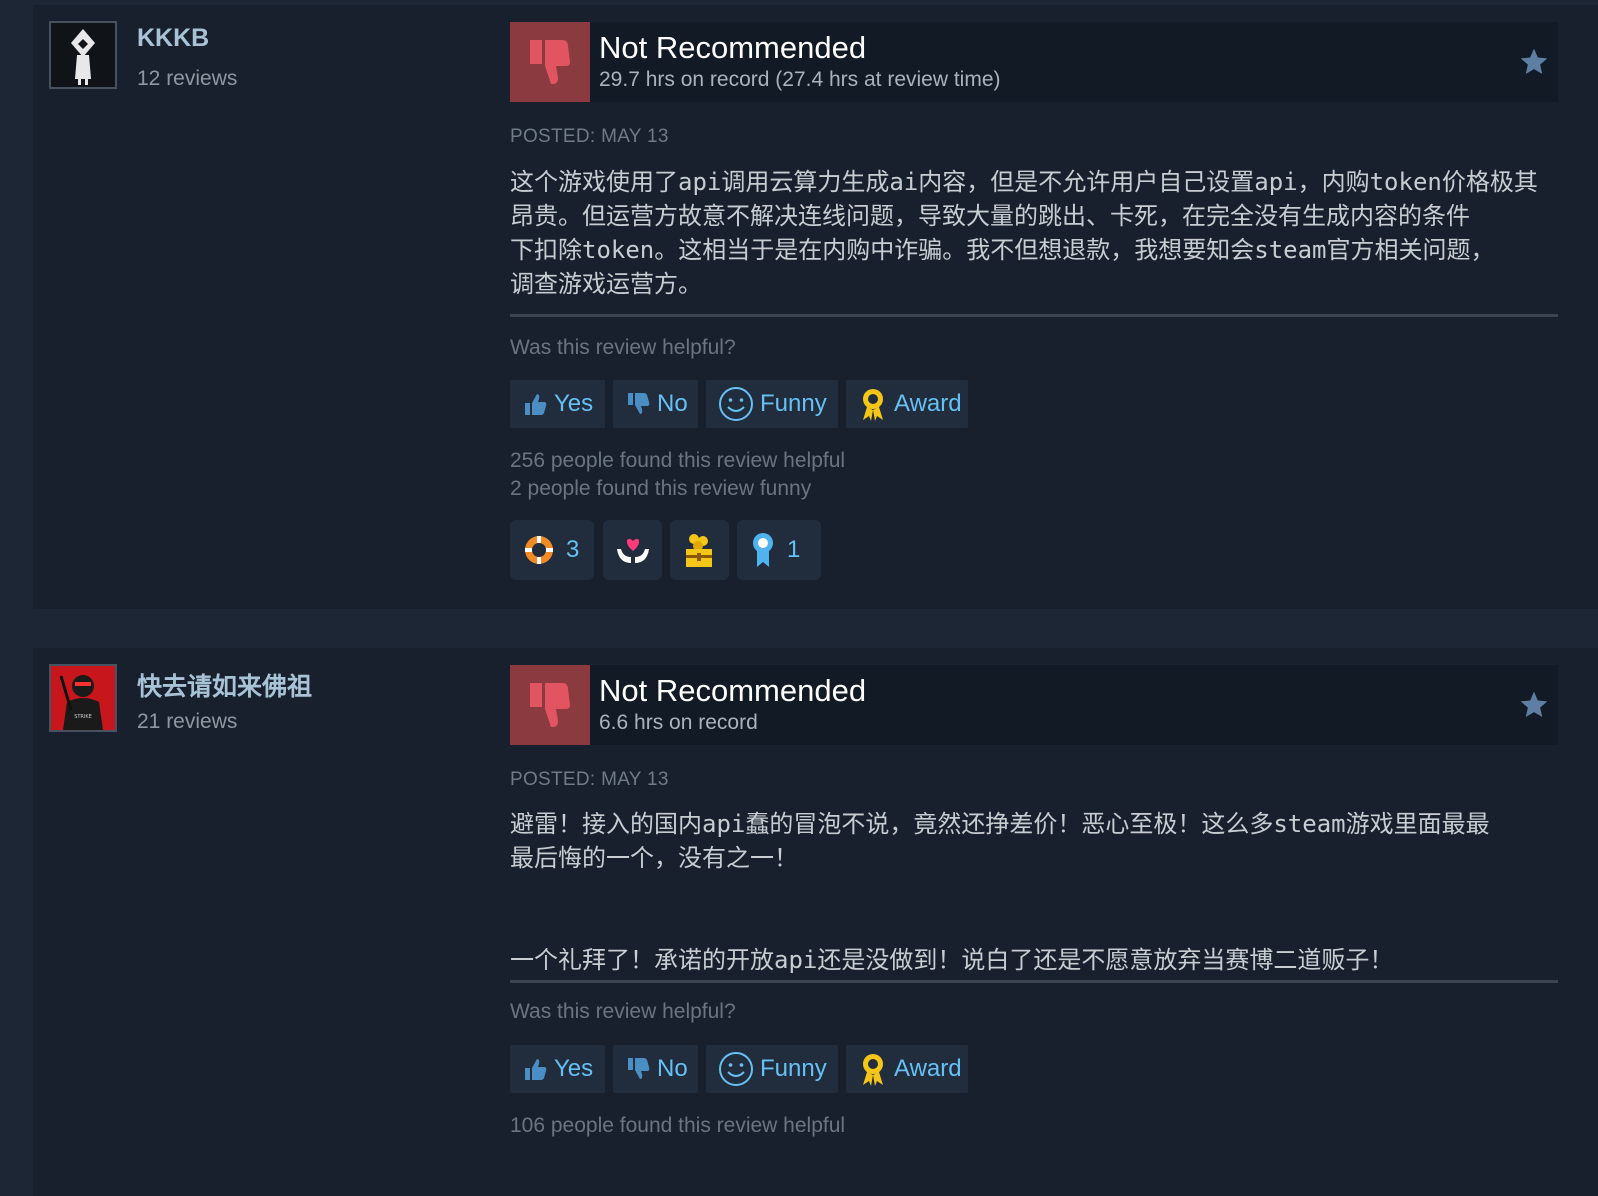 The image size is (1598, 1196). I want to click on playtime: 6.6 hrs on record, so click(678, 722).